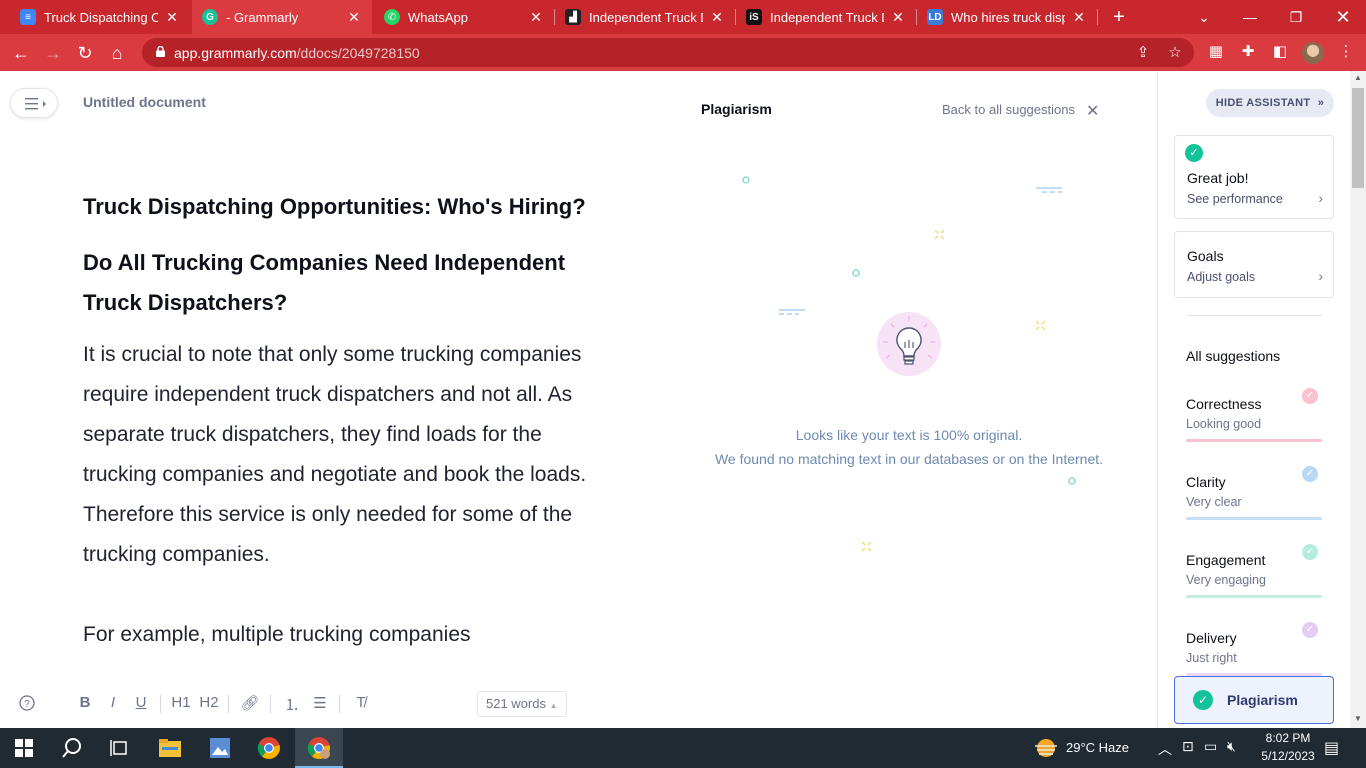 Image resolution: width=1366 pixels, height=768 pixels. Describe the element at coordinates (220, 748) in the screenshot. I see `photos-app-icon` at that location.